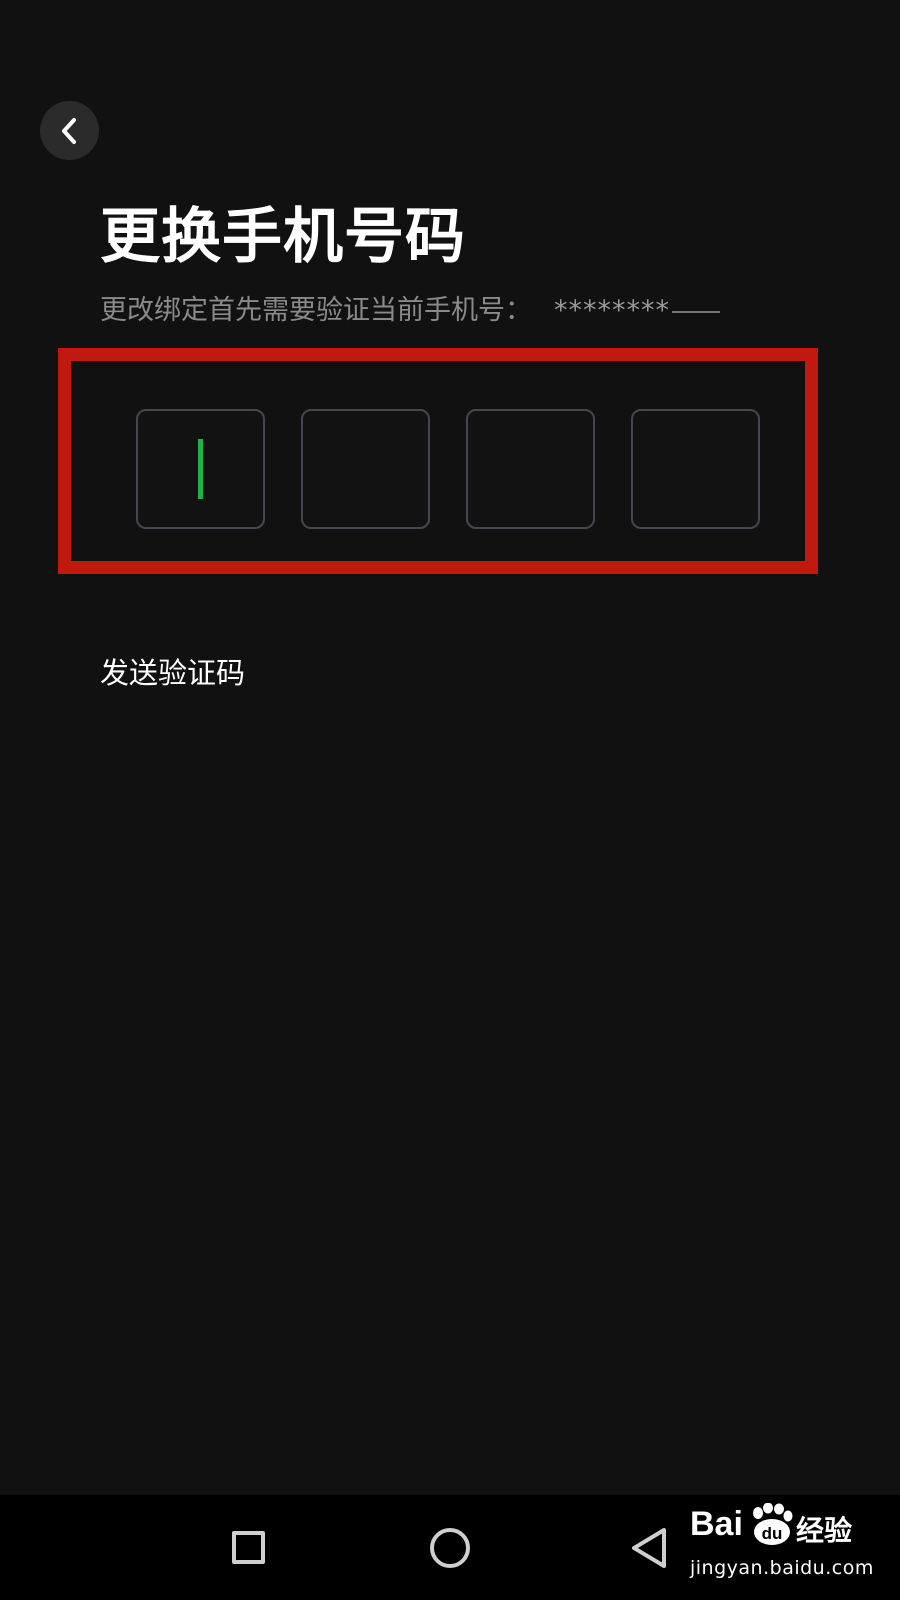 Image resolution: width=900 pixels, height=1600 pixels. I want to click on page-title: 更换手机号码, so click(283, 237).